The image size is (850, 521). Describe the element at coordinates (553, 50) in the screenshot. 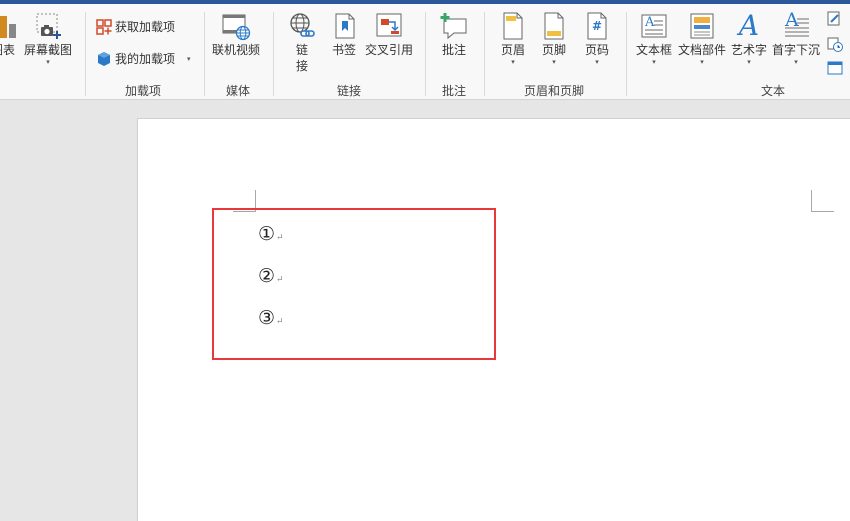

I see `footer-label: 页脚` at that location.